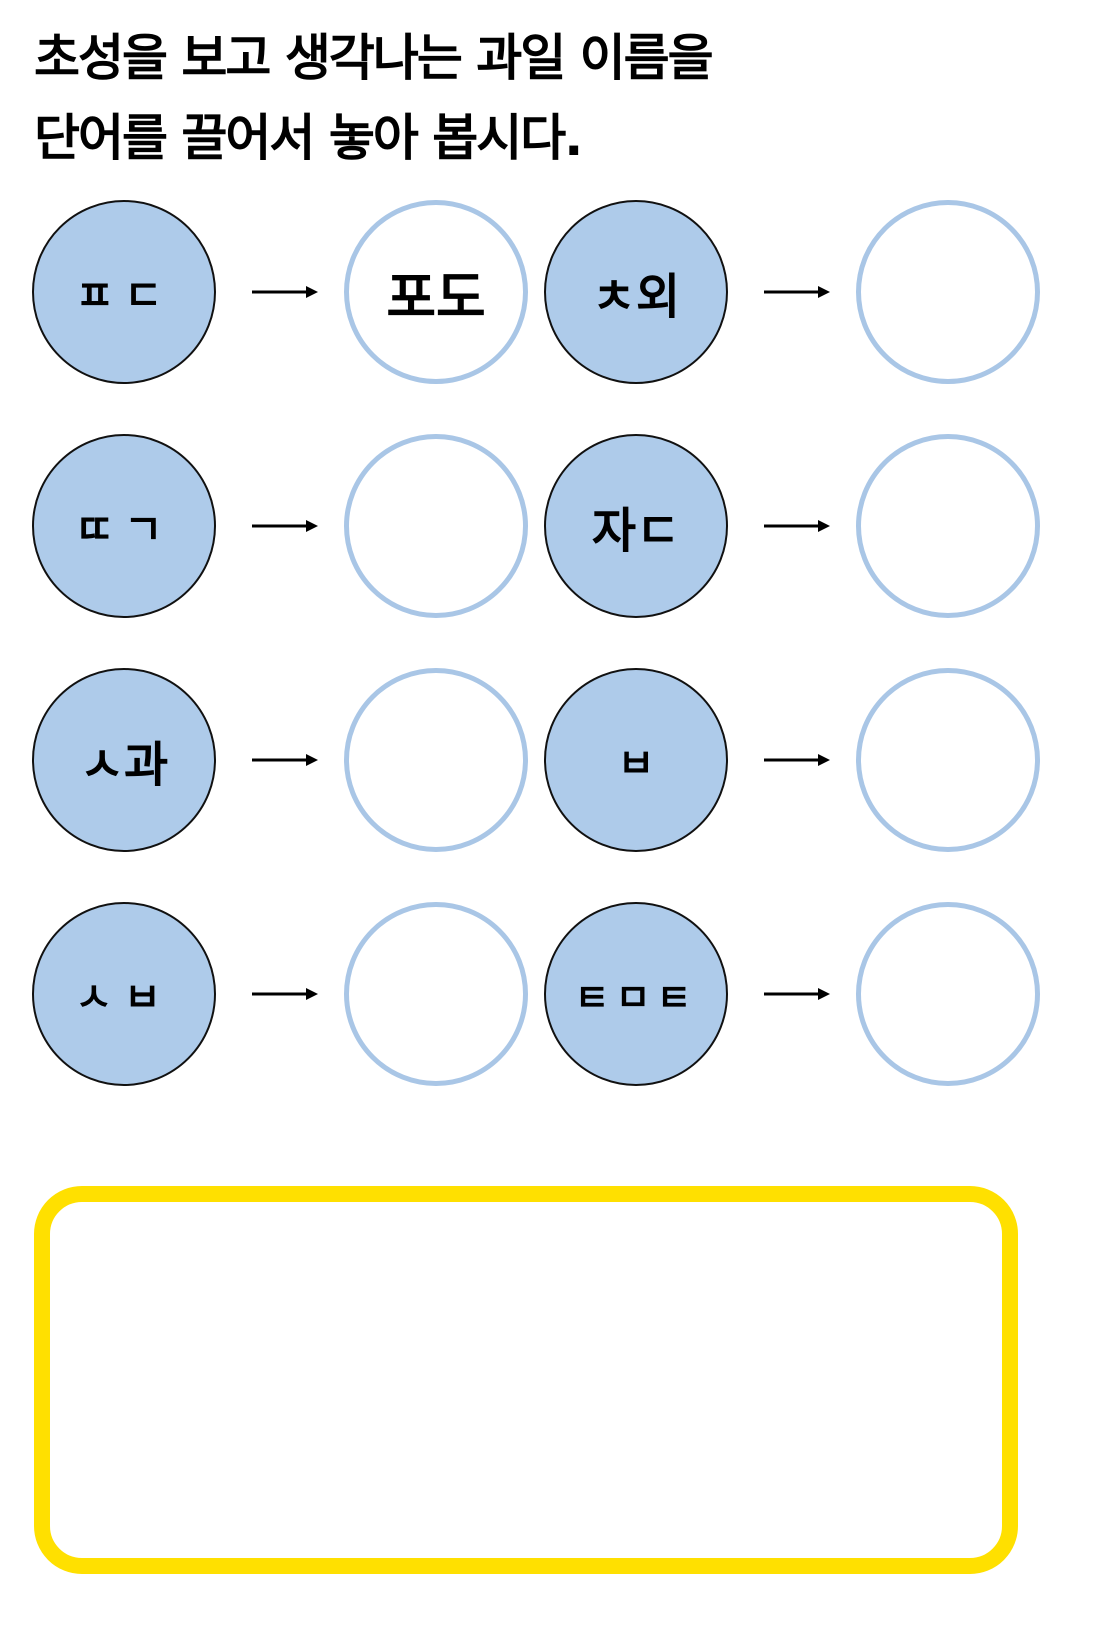  I want to click on quiz-pair: ㅊ외, so click(794, 294).